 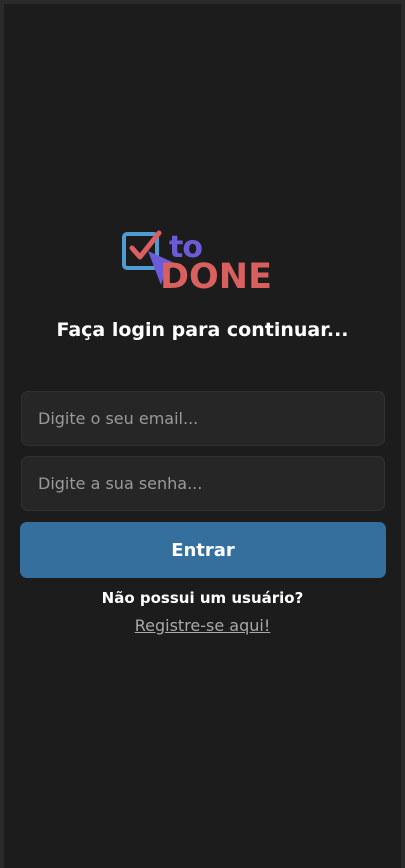 What do you see at coordinates (203, 550) in the screenshot?
I see `login-button: Entrar` at bounding box center [203, 550].